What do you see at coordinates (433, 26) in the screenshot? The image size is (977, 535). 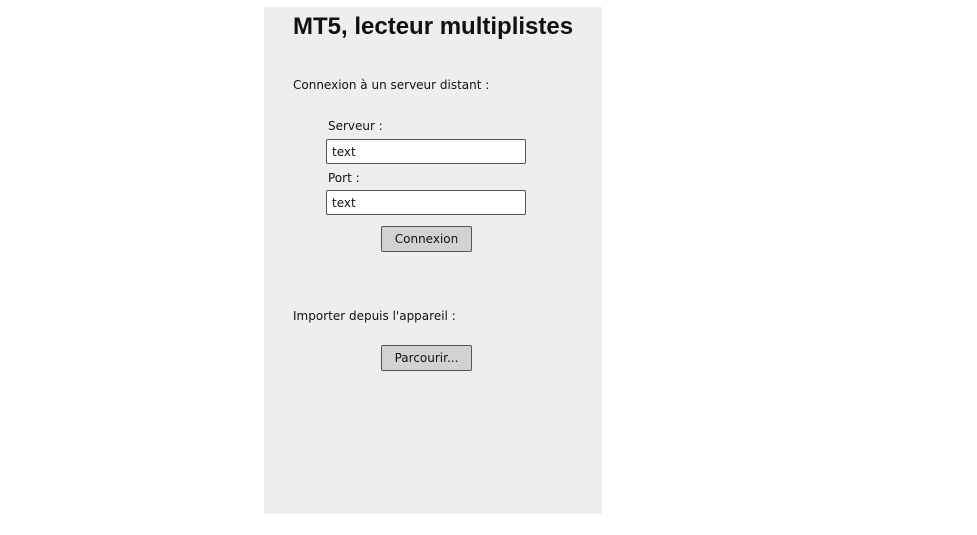 I see `page-title: MT5, lecteur multiplistes` at bounding box center [433, 26].